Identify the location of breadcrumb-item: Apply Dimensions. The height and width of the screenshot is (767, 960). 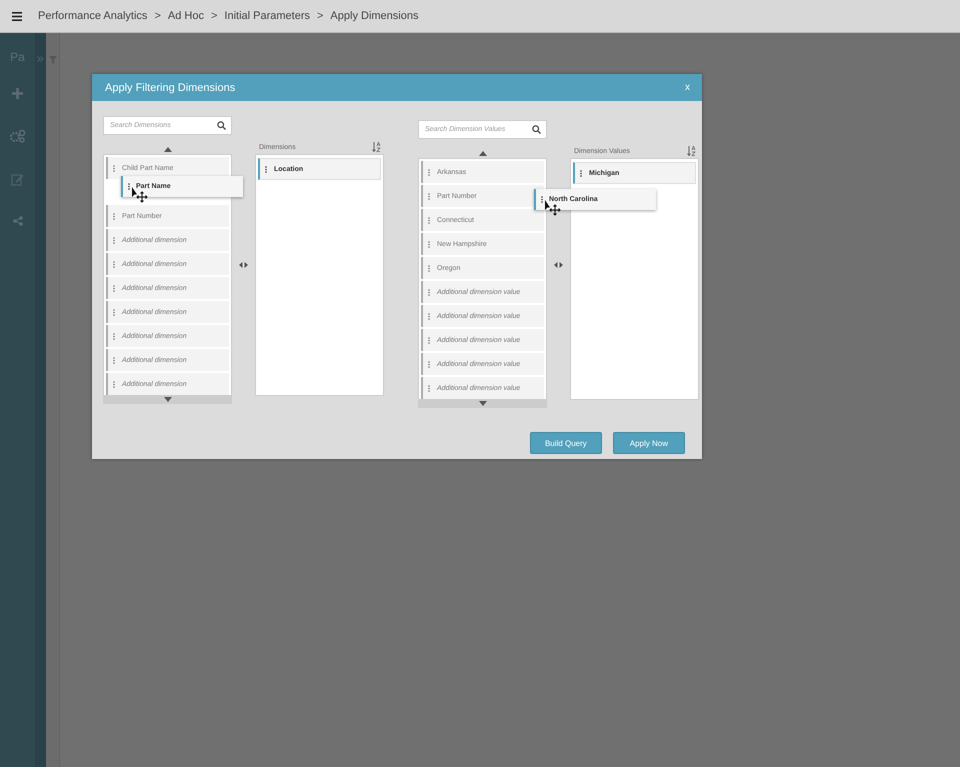
(374, 16).